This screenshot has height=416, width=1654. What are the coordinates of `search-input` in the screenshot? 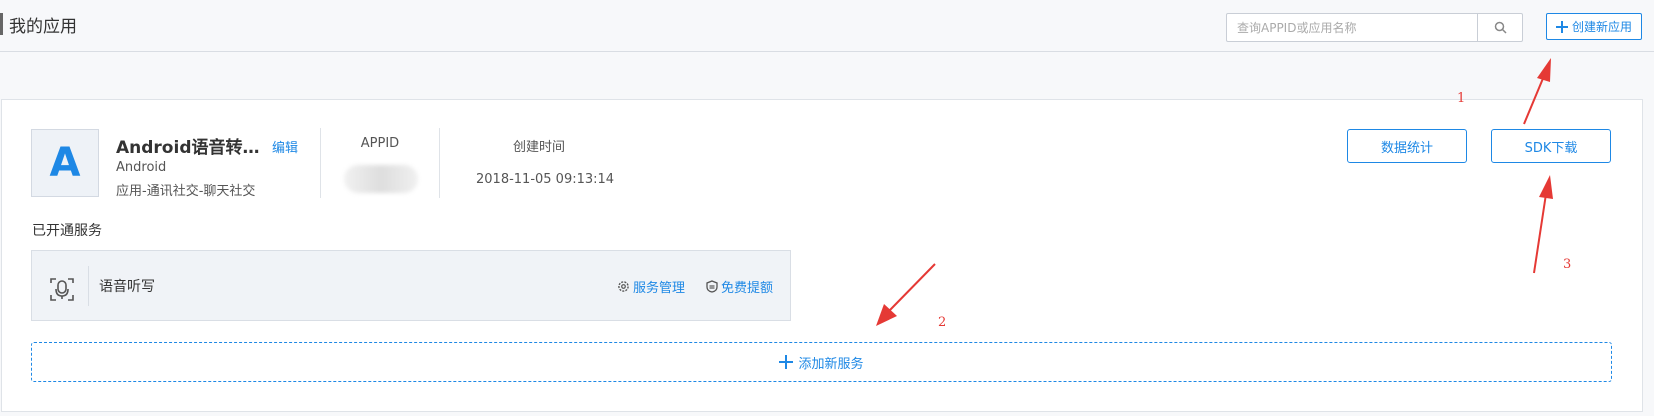 It's located at (1352, 27).